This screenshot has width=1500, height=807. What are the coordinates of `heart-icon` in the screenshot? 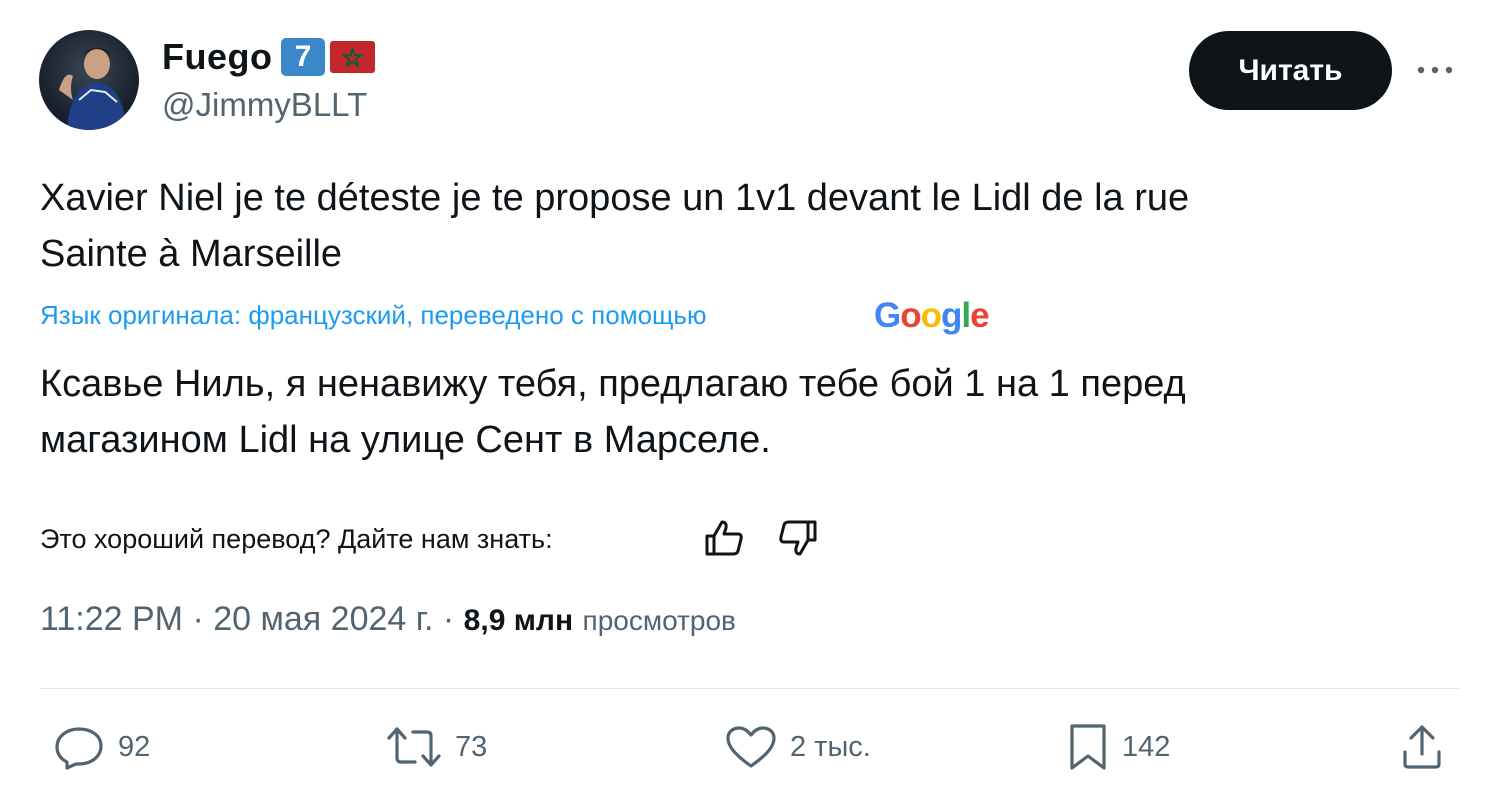 It's located at (751, 747).